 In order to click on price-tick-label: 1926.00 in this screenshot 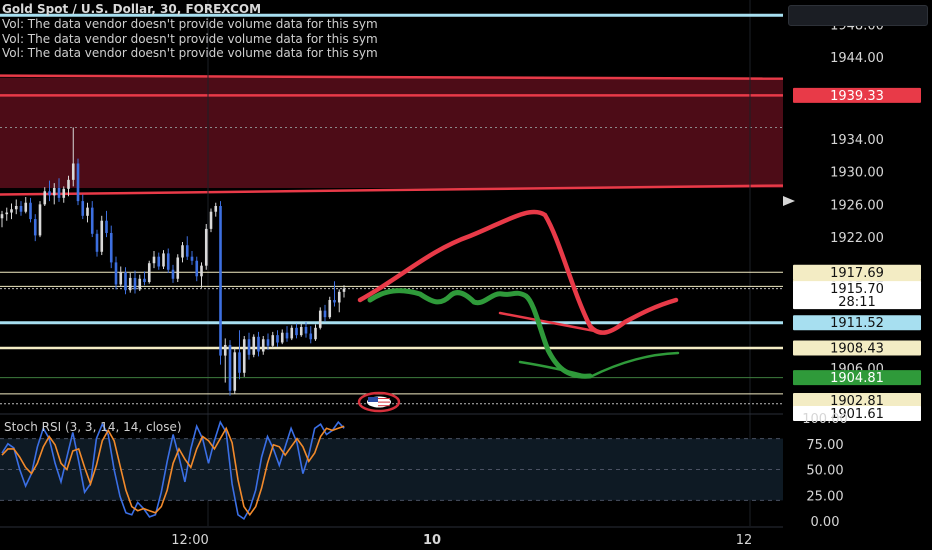, I will do `click(857, 205)`.